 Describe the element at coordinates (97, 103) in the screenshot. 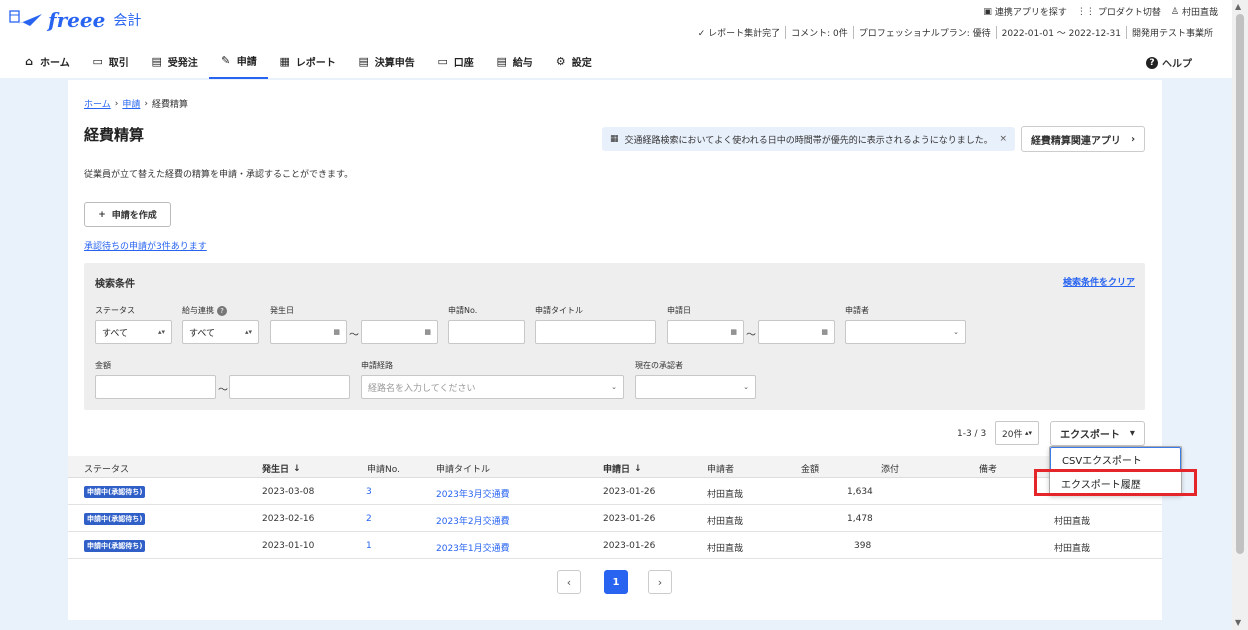

I see `breadcrumb-home: ホーム` at that location.